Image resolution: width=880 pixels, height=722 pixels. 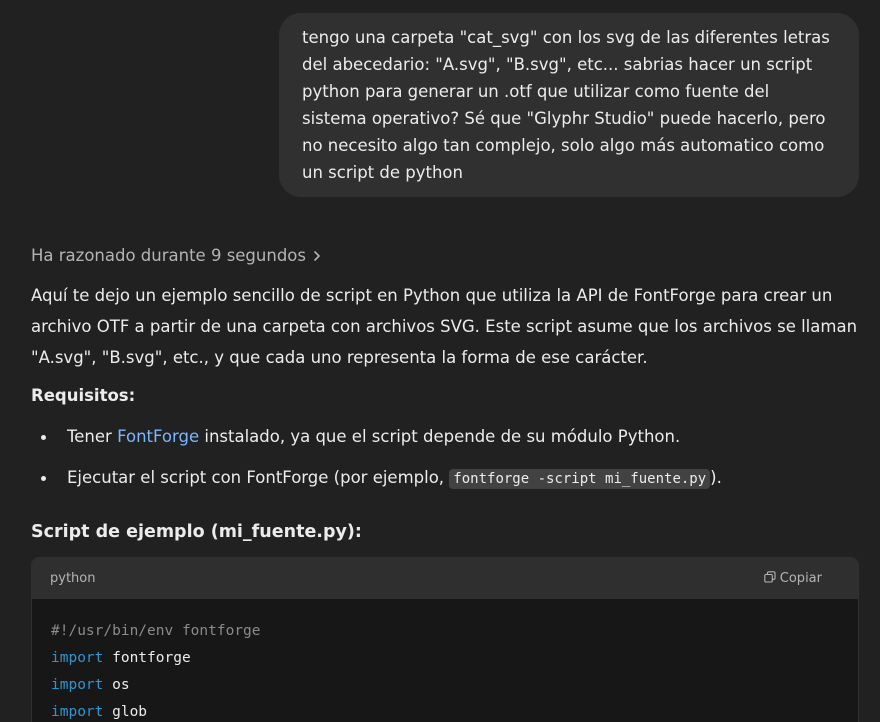 What do you see at coordinates (445, 578) in the screenshot?
I see `code-block-header: python Copiar` at bounding box center [445, 578].